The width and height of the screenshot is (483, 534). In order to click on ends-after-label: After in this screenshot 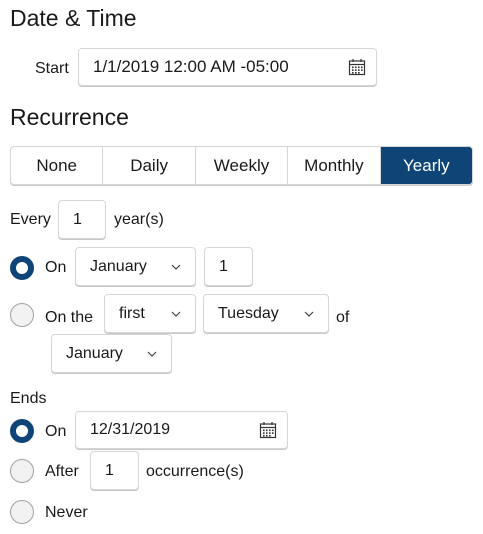, I will do `click(62, 471)`.